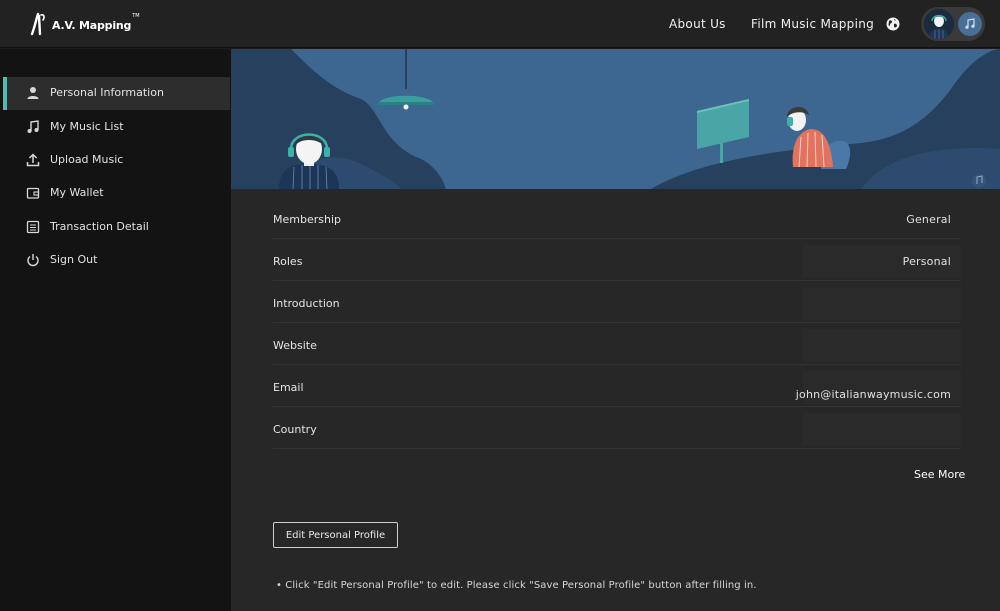 This screenshot has width=1000, height=611. I want to click on sidebar-item-label: Personal Information, so click(107, 92).